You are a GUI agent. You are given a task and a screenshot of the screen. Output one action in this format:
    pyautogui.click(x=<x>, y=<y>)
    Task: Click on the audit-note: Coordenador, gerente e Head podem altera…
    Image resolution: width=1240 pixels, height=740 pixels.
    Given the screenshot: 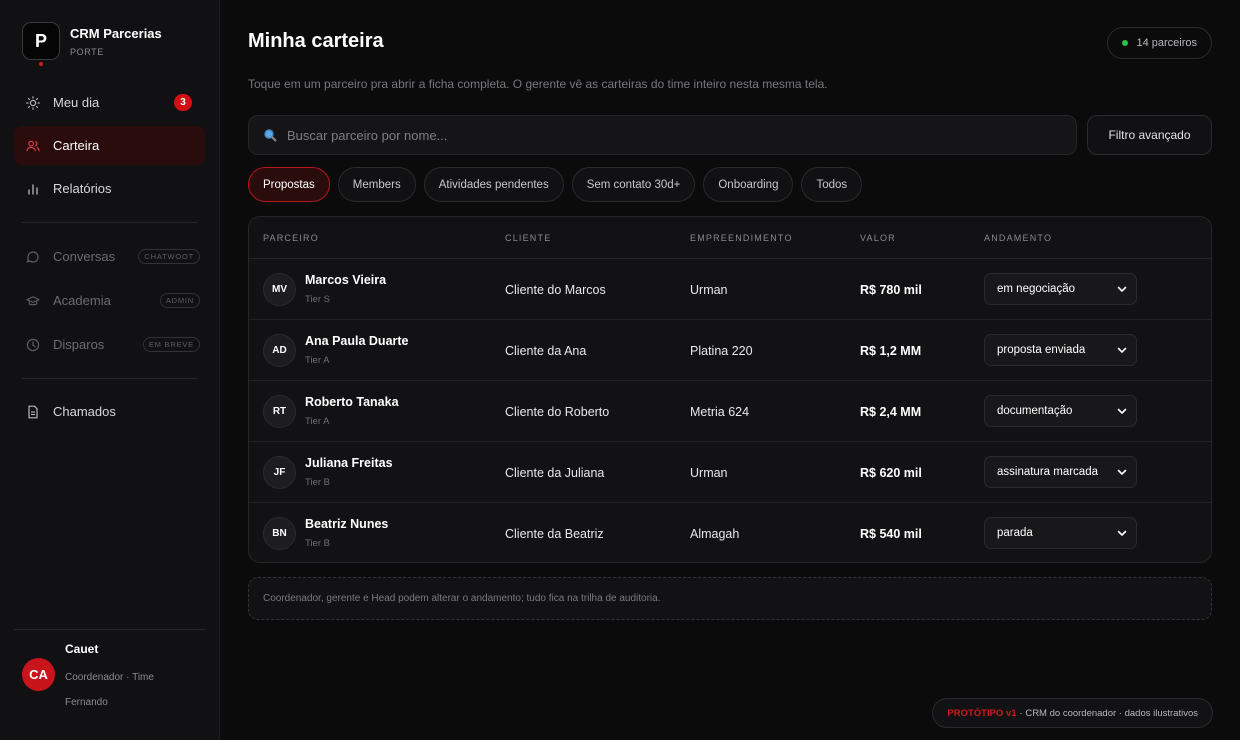 What is the action you would take?
    pyautogui.click(x=730, y=598)
    